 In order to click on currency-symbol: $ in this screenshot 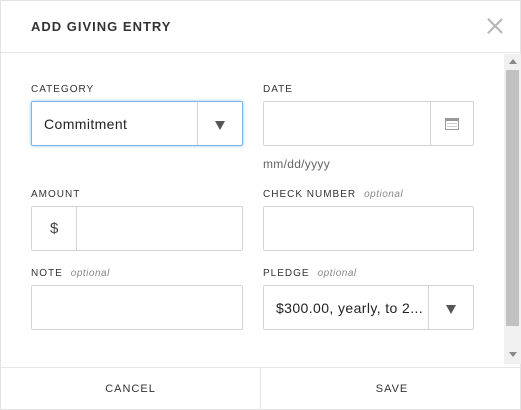, I will do `click(54, 228)`.